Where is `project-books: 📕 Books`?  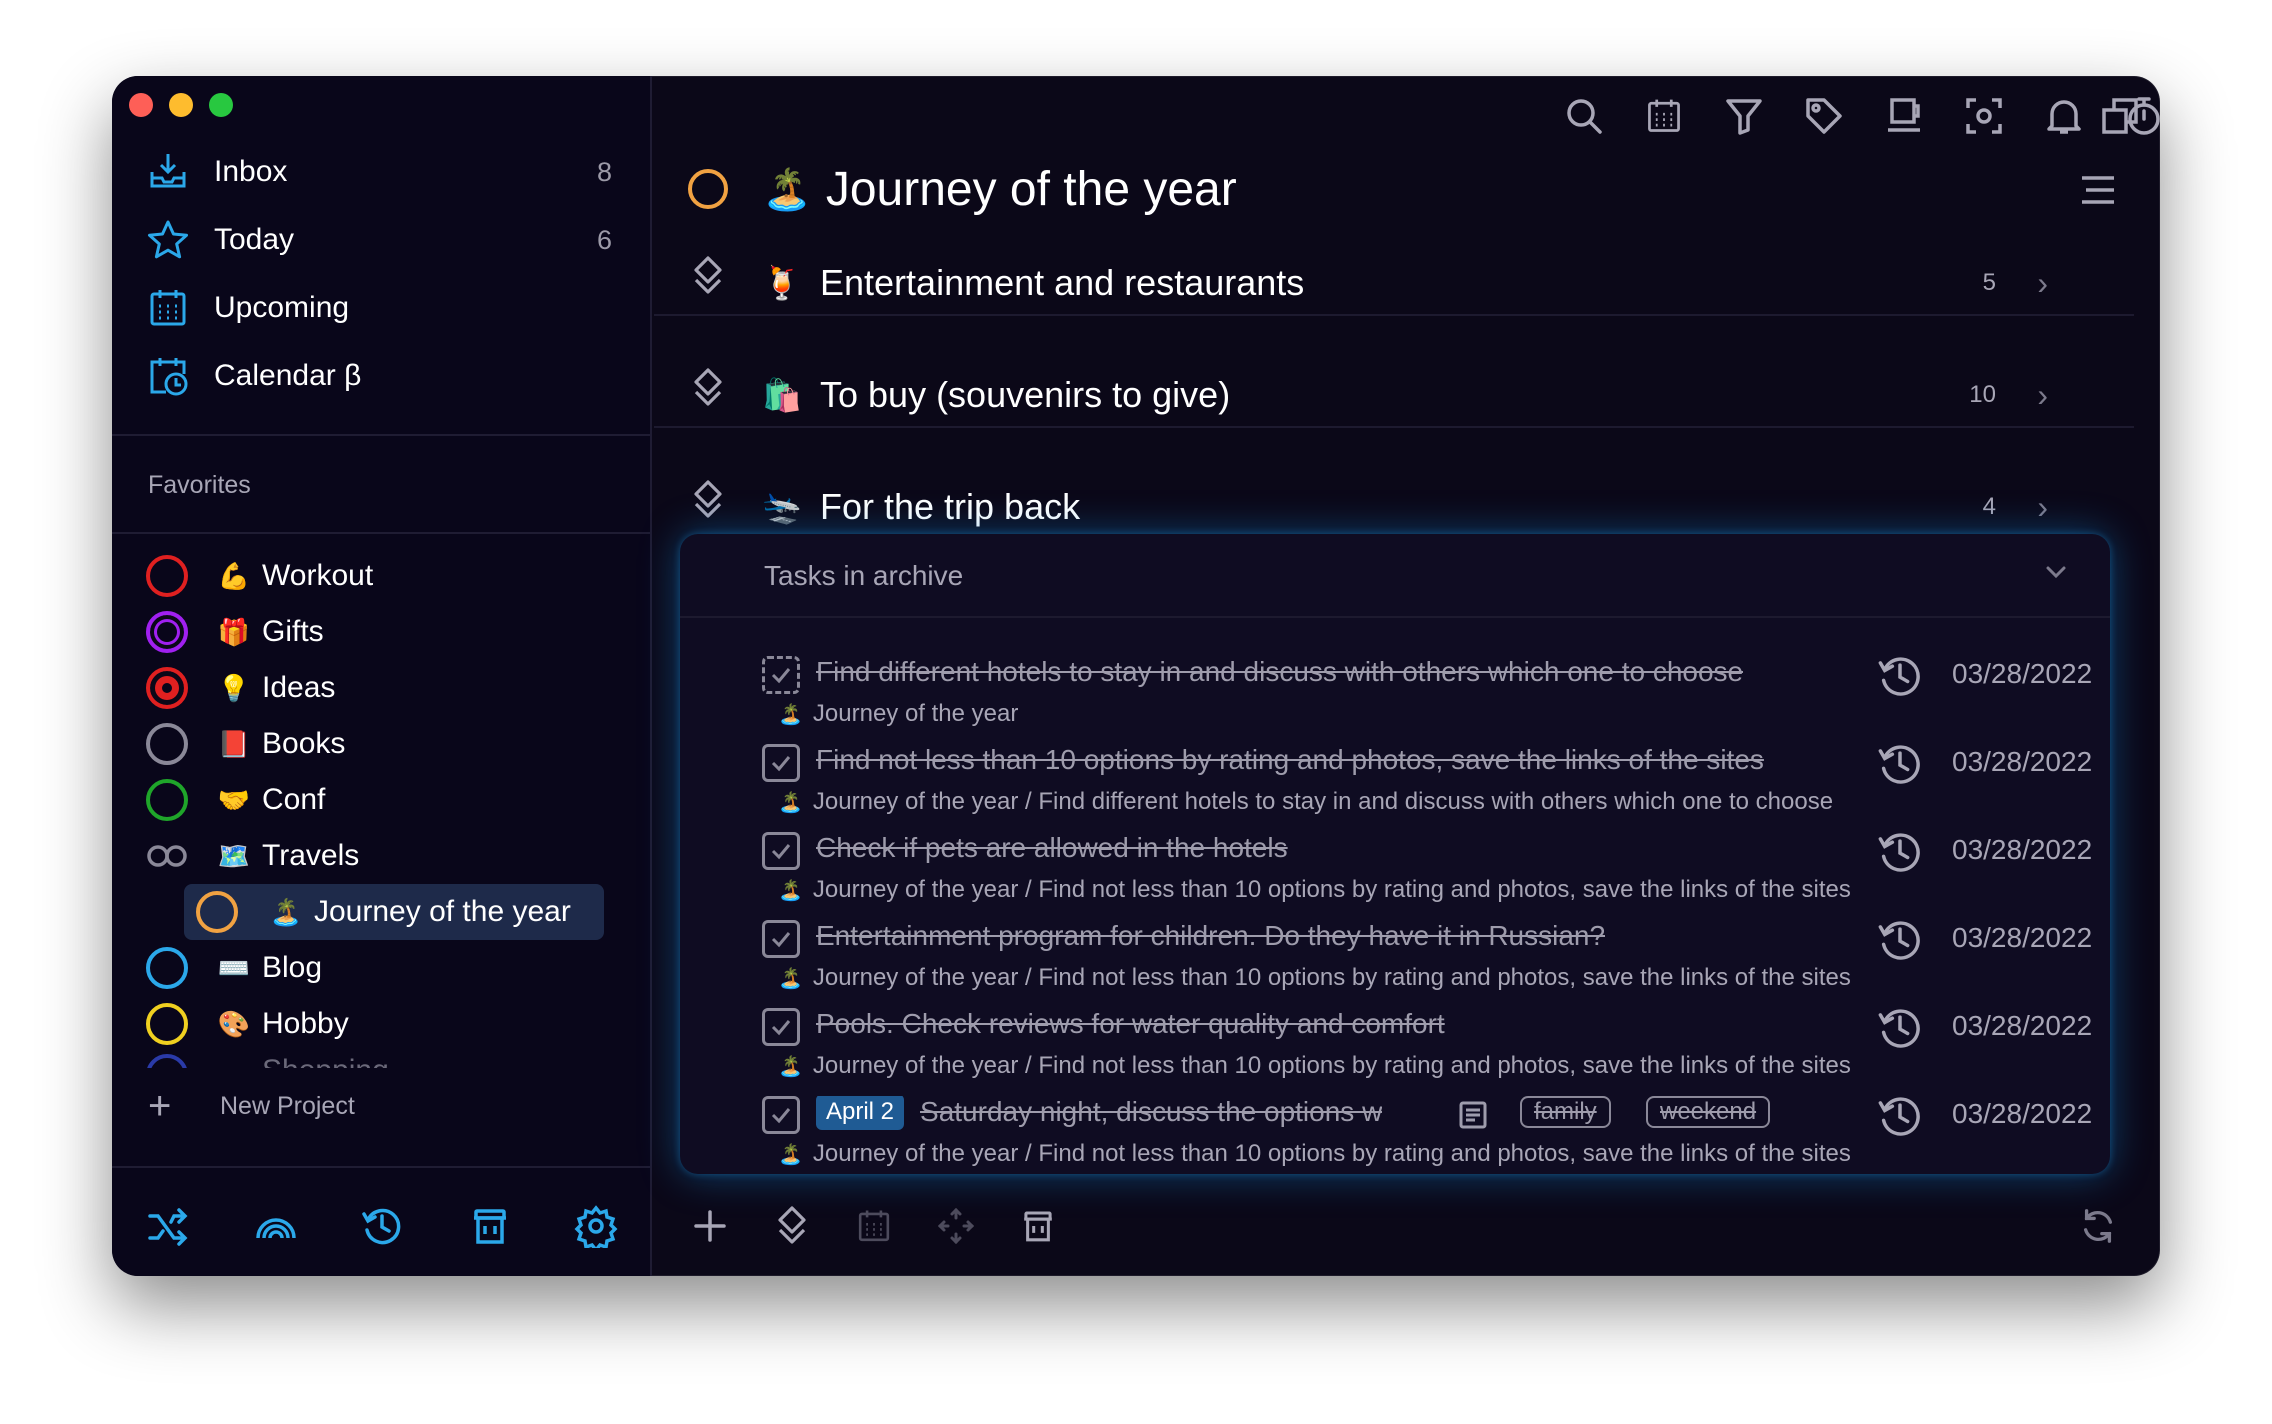 project-books: 📕 Books is located at coordinates (381, 744).